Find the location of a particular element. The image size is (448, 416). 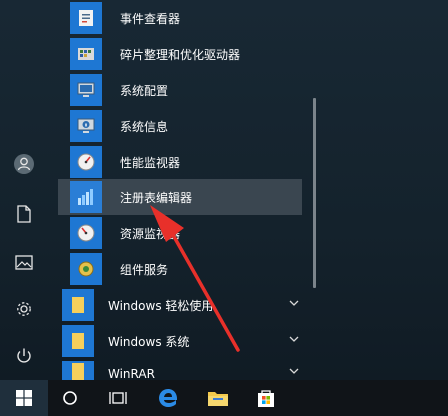

event-viewer-icon is located at coordinates (86, 18).